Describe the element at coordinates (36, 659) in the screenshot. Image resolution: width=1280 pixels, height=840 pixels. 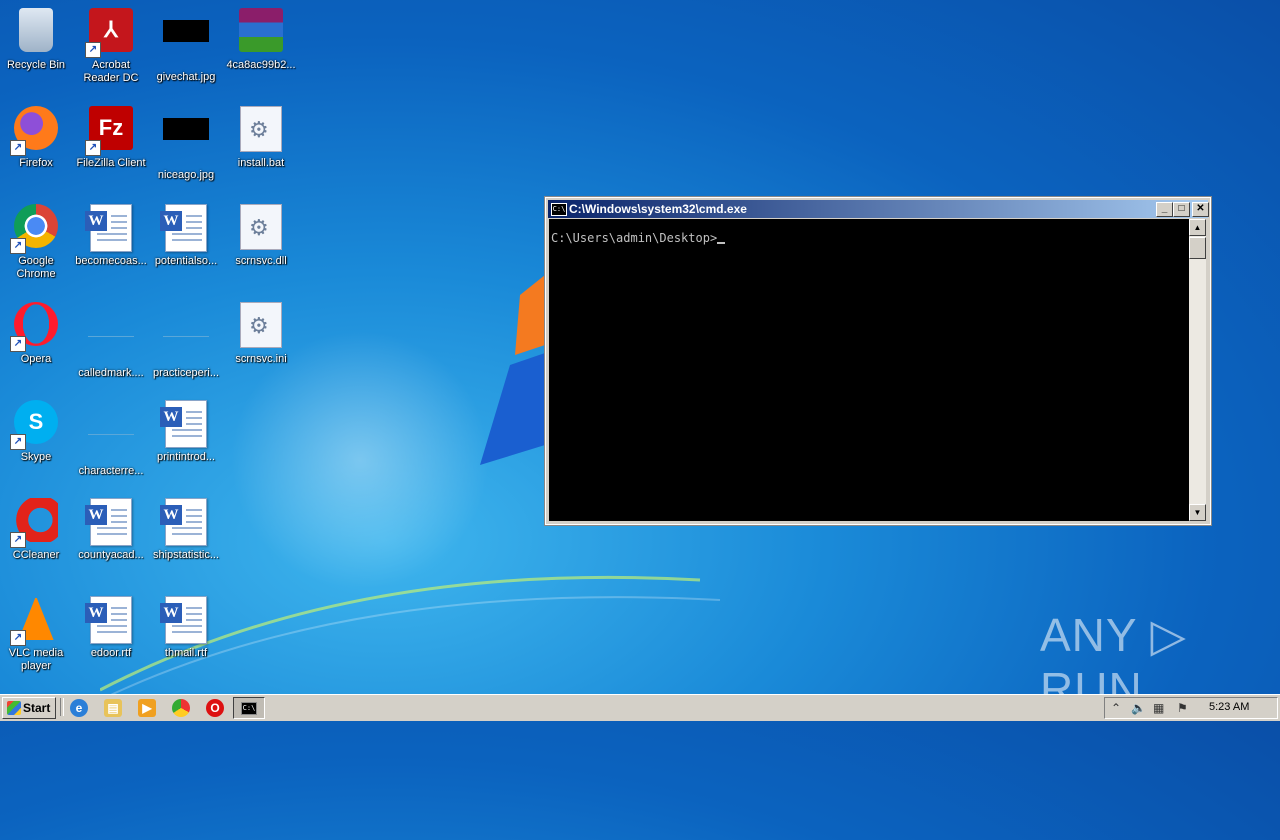
I see `desktop-icon-label: VLC media player` at that location.